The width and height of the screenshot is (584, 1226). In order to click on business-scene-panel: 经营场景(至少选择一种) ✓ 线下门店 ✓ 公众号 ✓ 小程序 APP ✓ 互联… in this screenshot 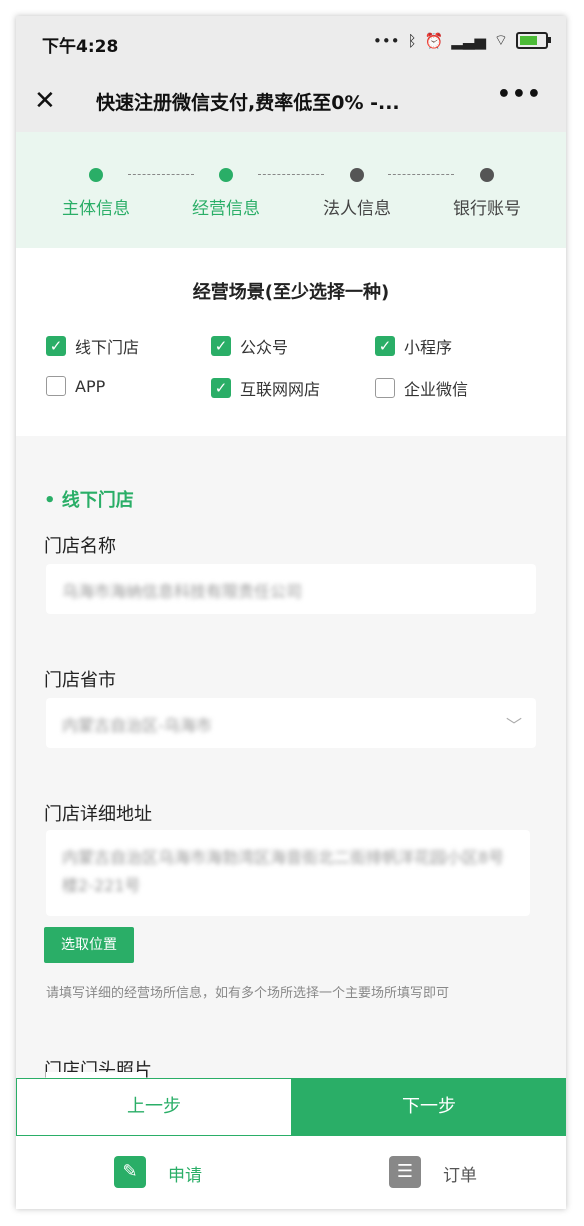, I will do `click(291, 342)`.